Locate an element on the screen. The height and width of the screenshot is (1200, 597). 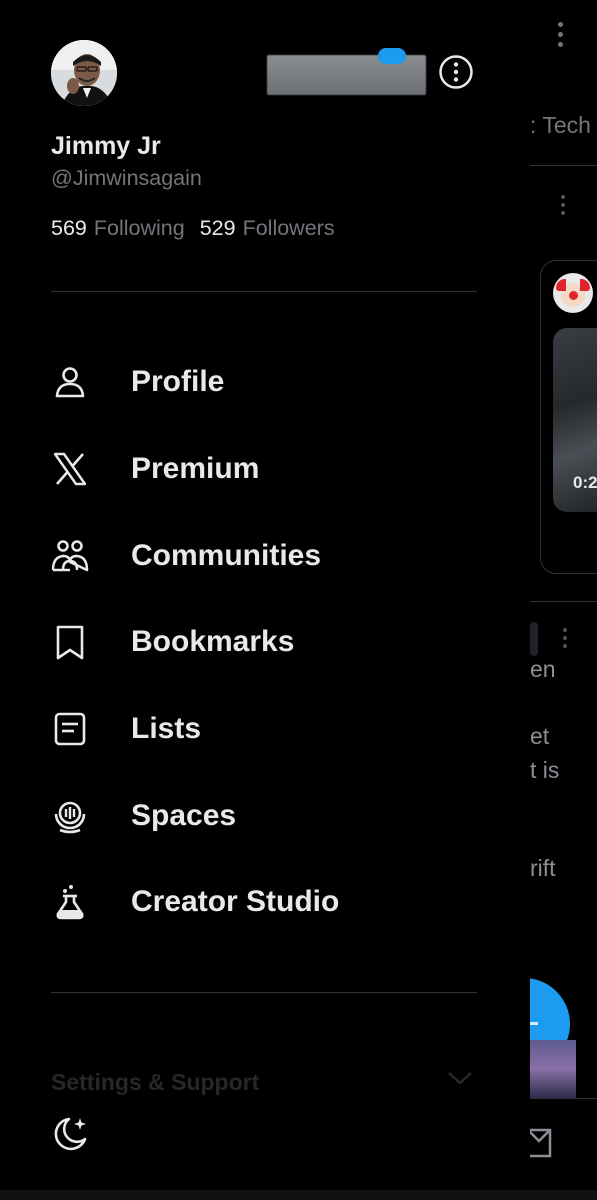
menu-item-lists: Lists is located at coordinates (270, 729).